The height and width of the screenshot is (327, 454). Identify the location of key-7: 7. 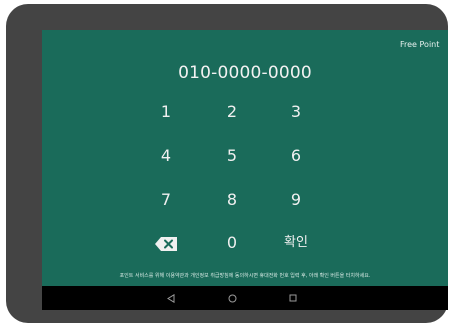
(166, 200).